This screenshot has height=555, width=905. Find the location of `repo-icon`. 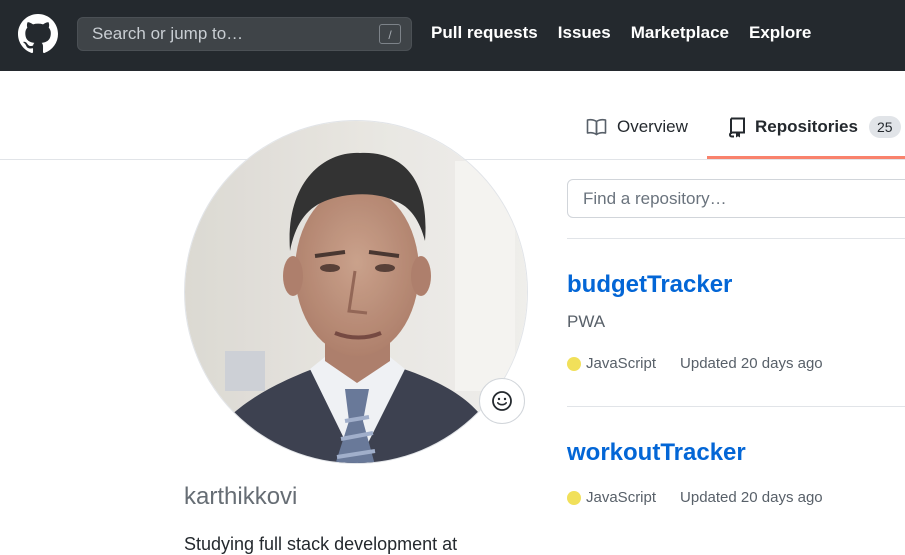

repo-icon is located at coordinates (736, 127).